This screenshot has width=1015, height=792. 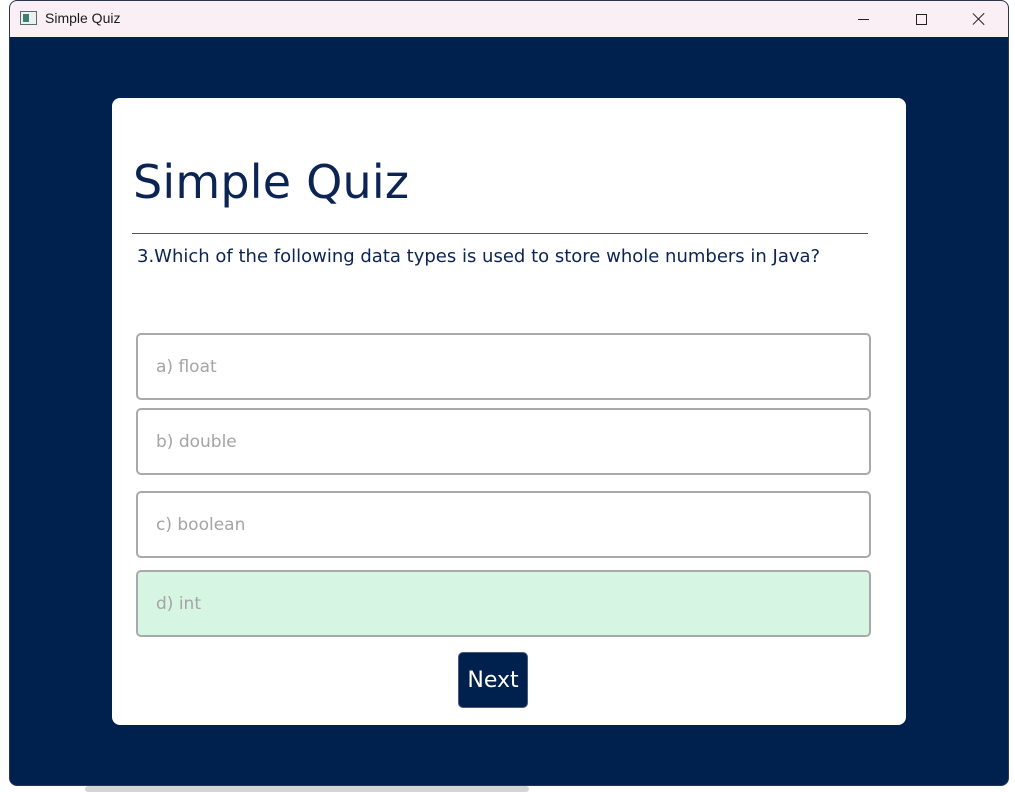 I want to click on maximize-button, so click(x=921, y=19).